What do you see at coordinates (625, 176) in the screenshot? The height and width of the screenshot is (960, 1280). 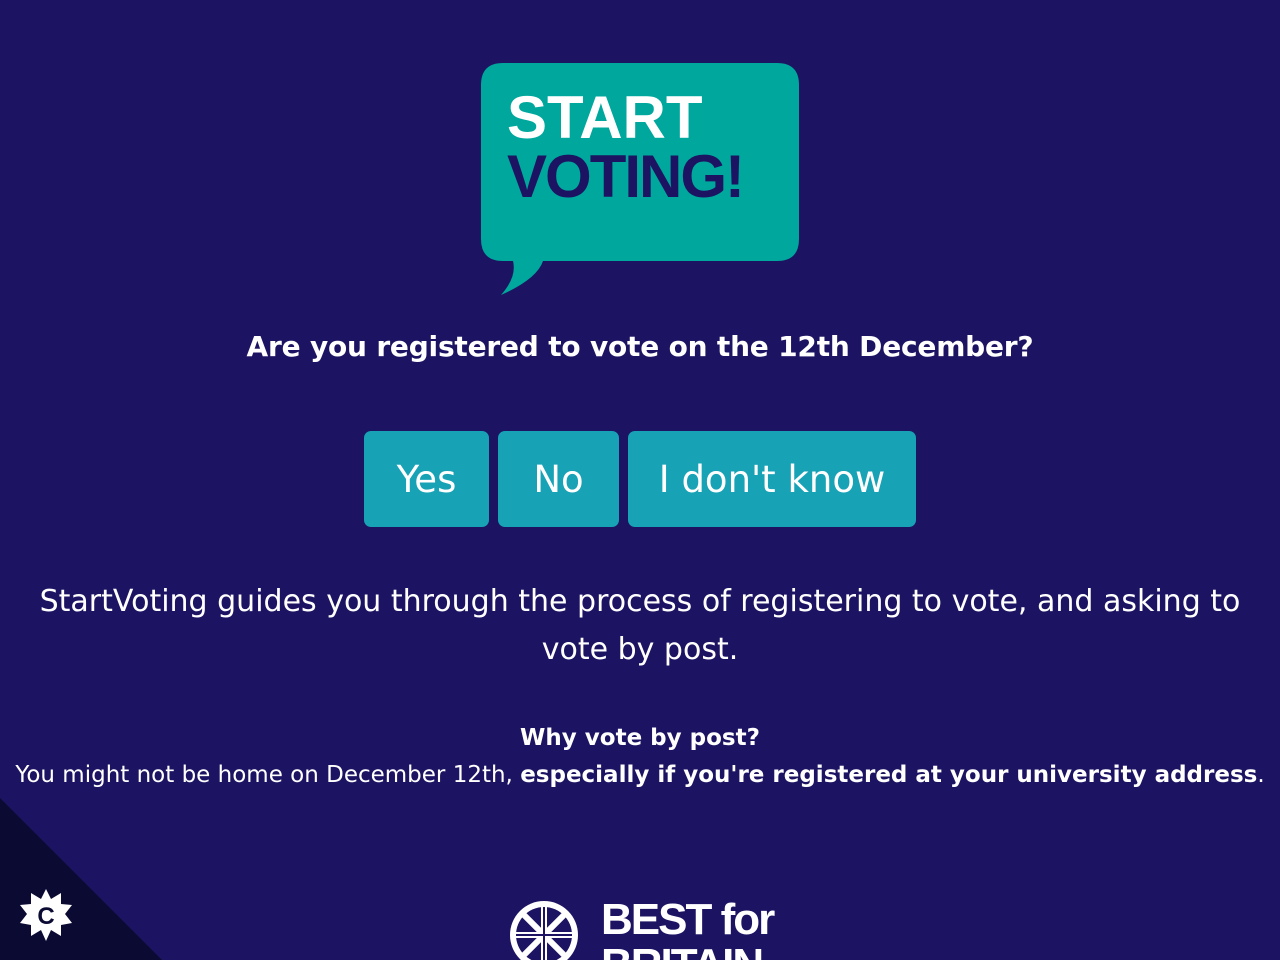 I see `logo-line2: VOTING!` at bounding box center [625, 176].